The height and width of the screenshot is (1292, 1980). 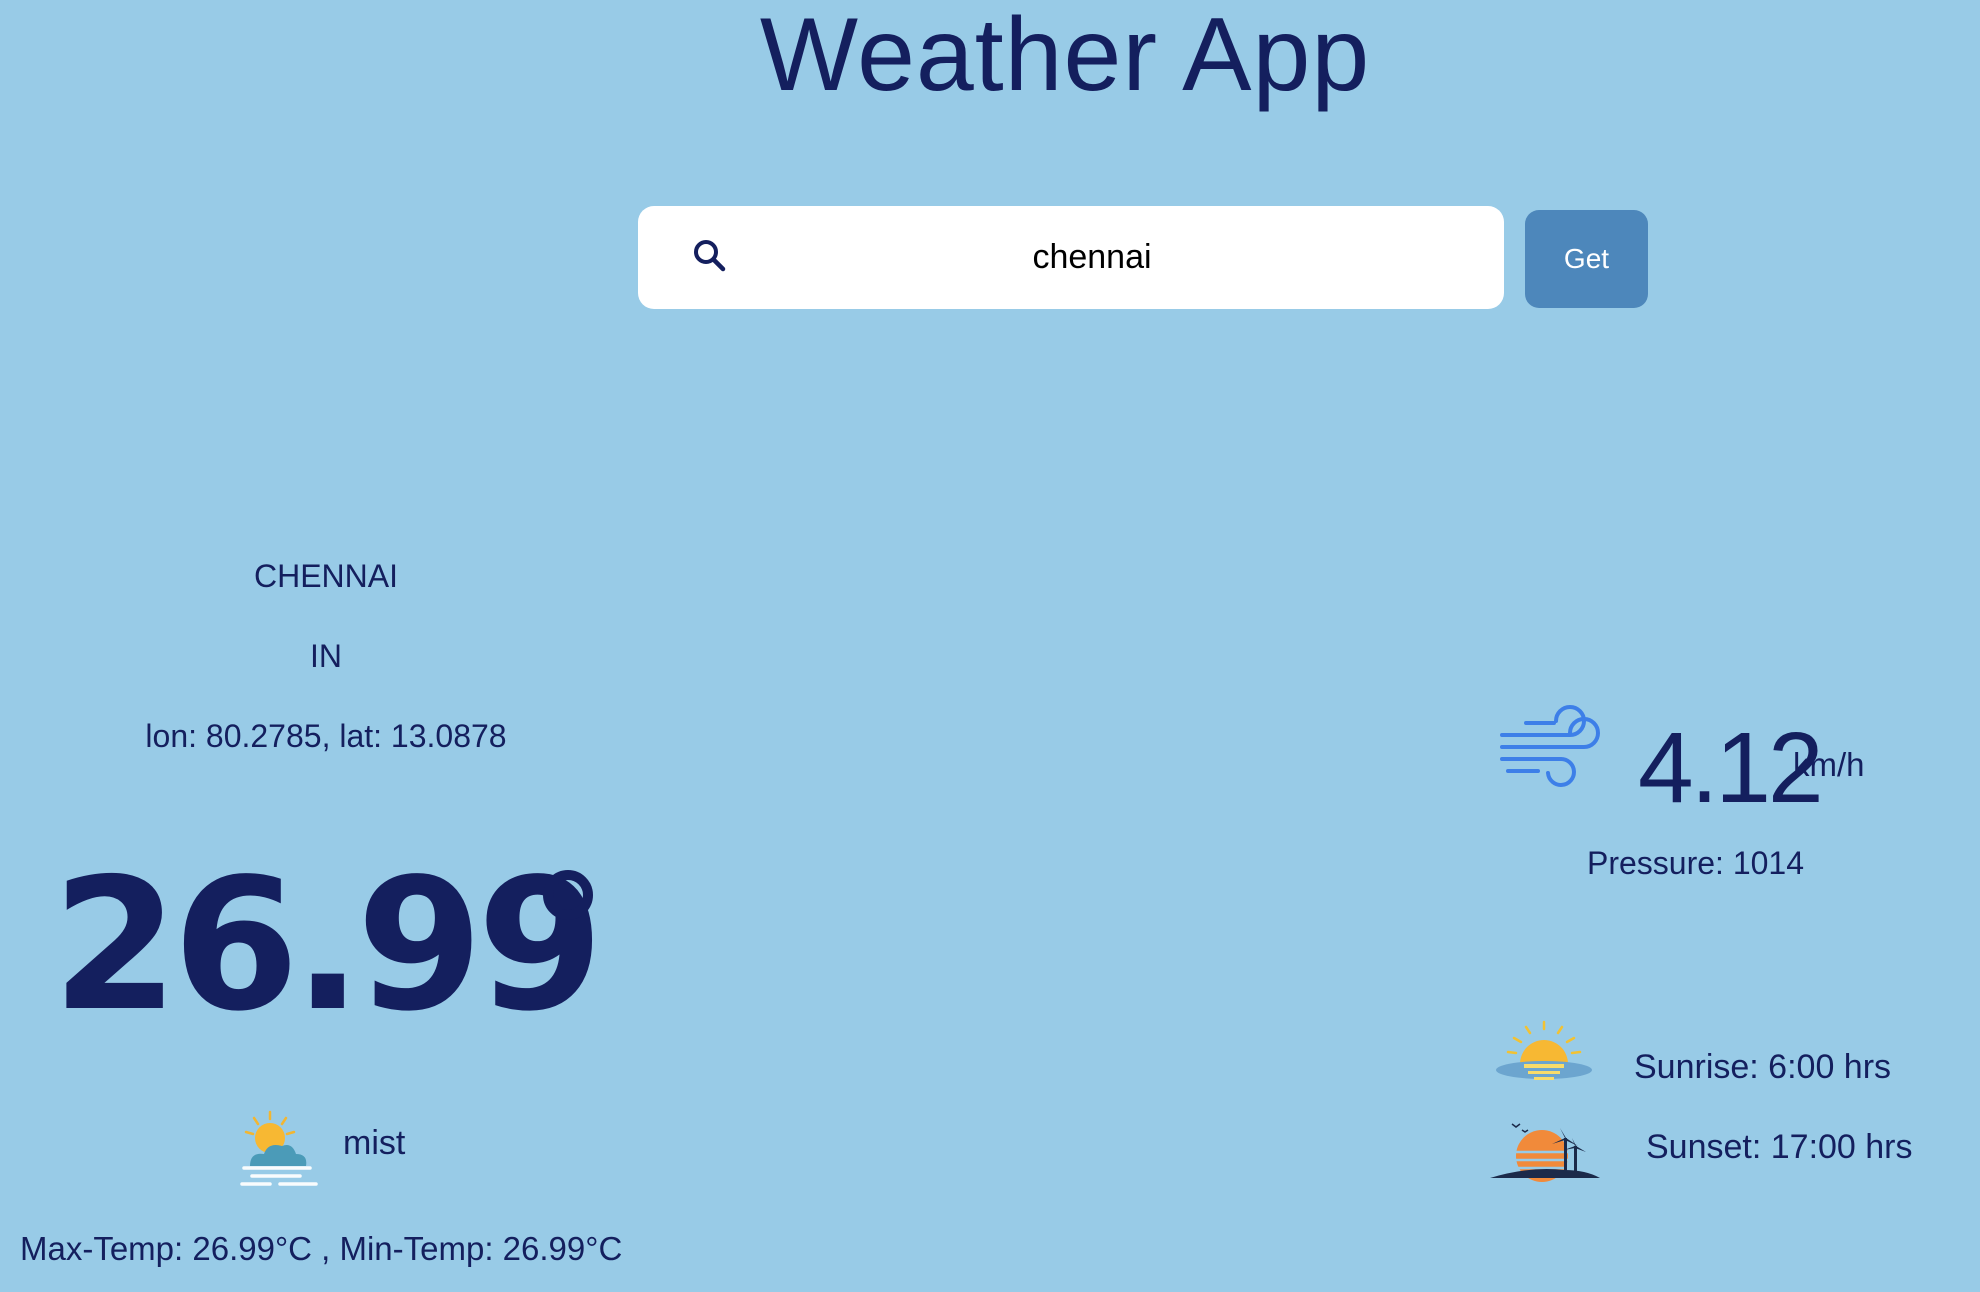 I want to click on page-title: Weather App, so click(x=1065, y=56).